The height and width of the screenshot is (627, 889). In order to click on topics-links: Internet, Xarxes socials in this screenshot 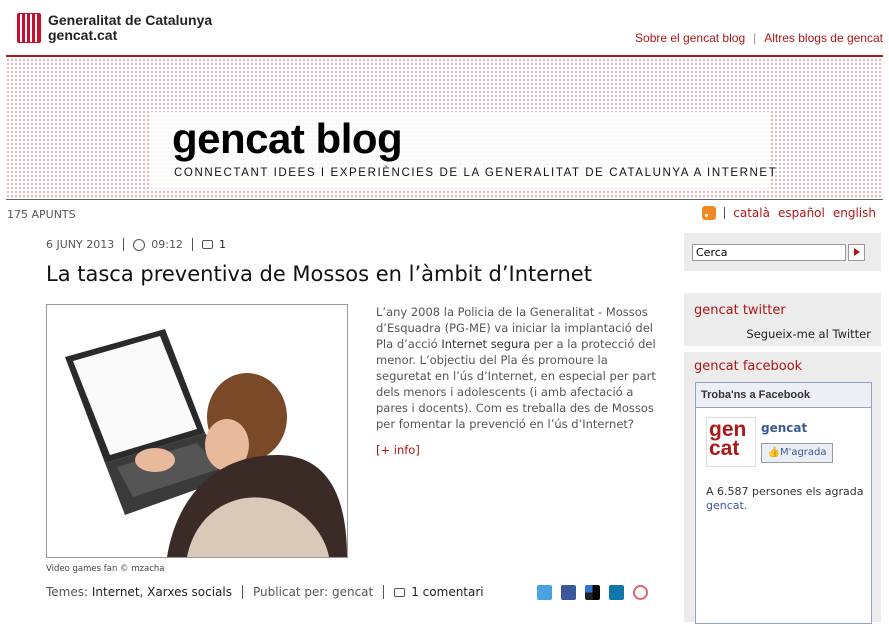, I will do `click(162, 592)`.